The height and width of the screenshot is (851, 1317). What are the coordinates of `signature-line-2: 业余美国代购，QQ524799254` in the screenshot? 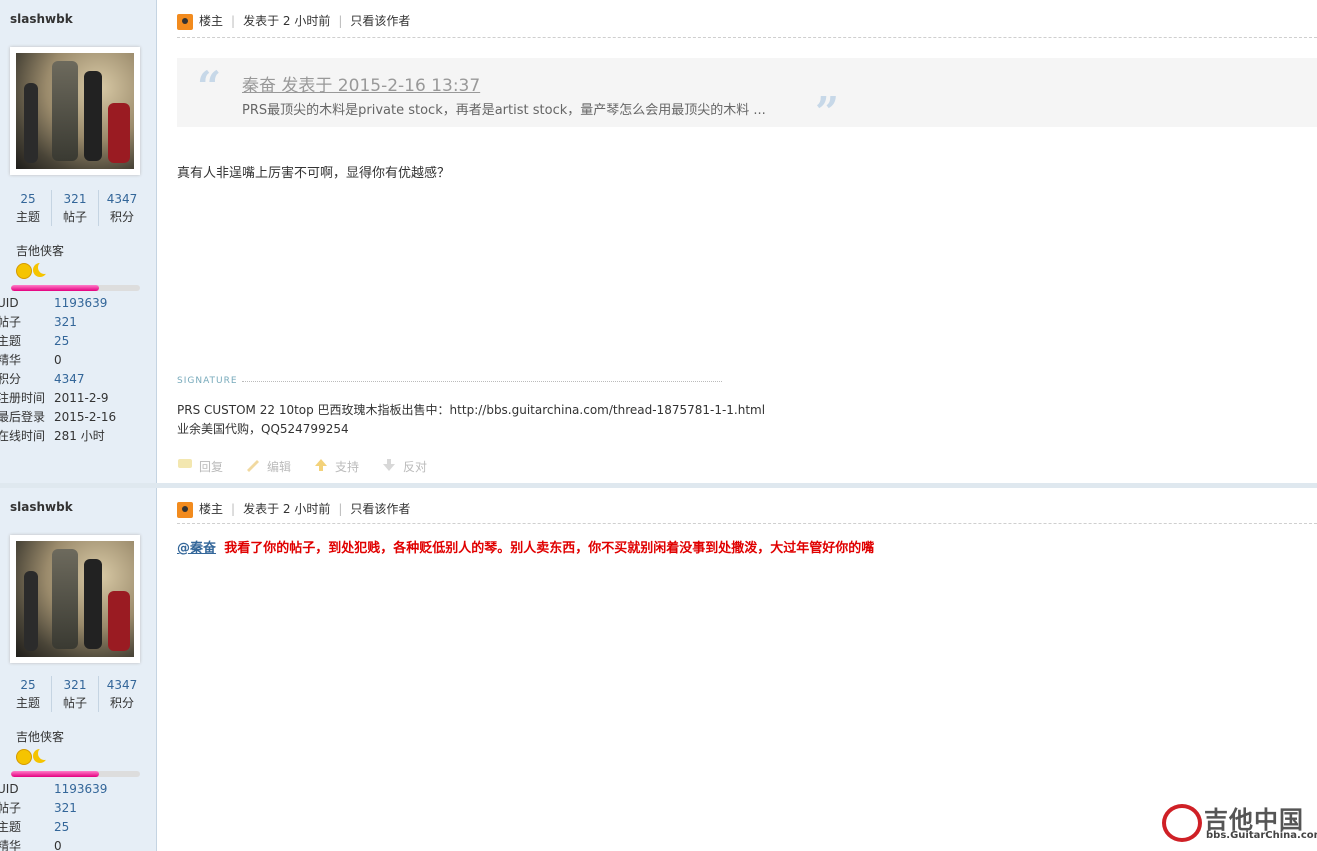 It's located at (263, 429).